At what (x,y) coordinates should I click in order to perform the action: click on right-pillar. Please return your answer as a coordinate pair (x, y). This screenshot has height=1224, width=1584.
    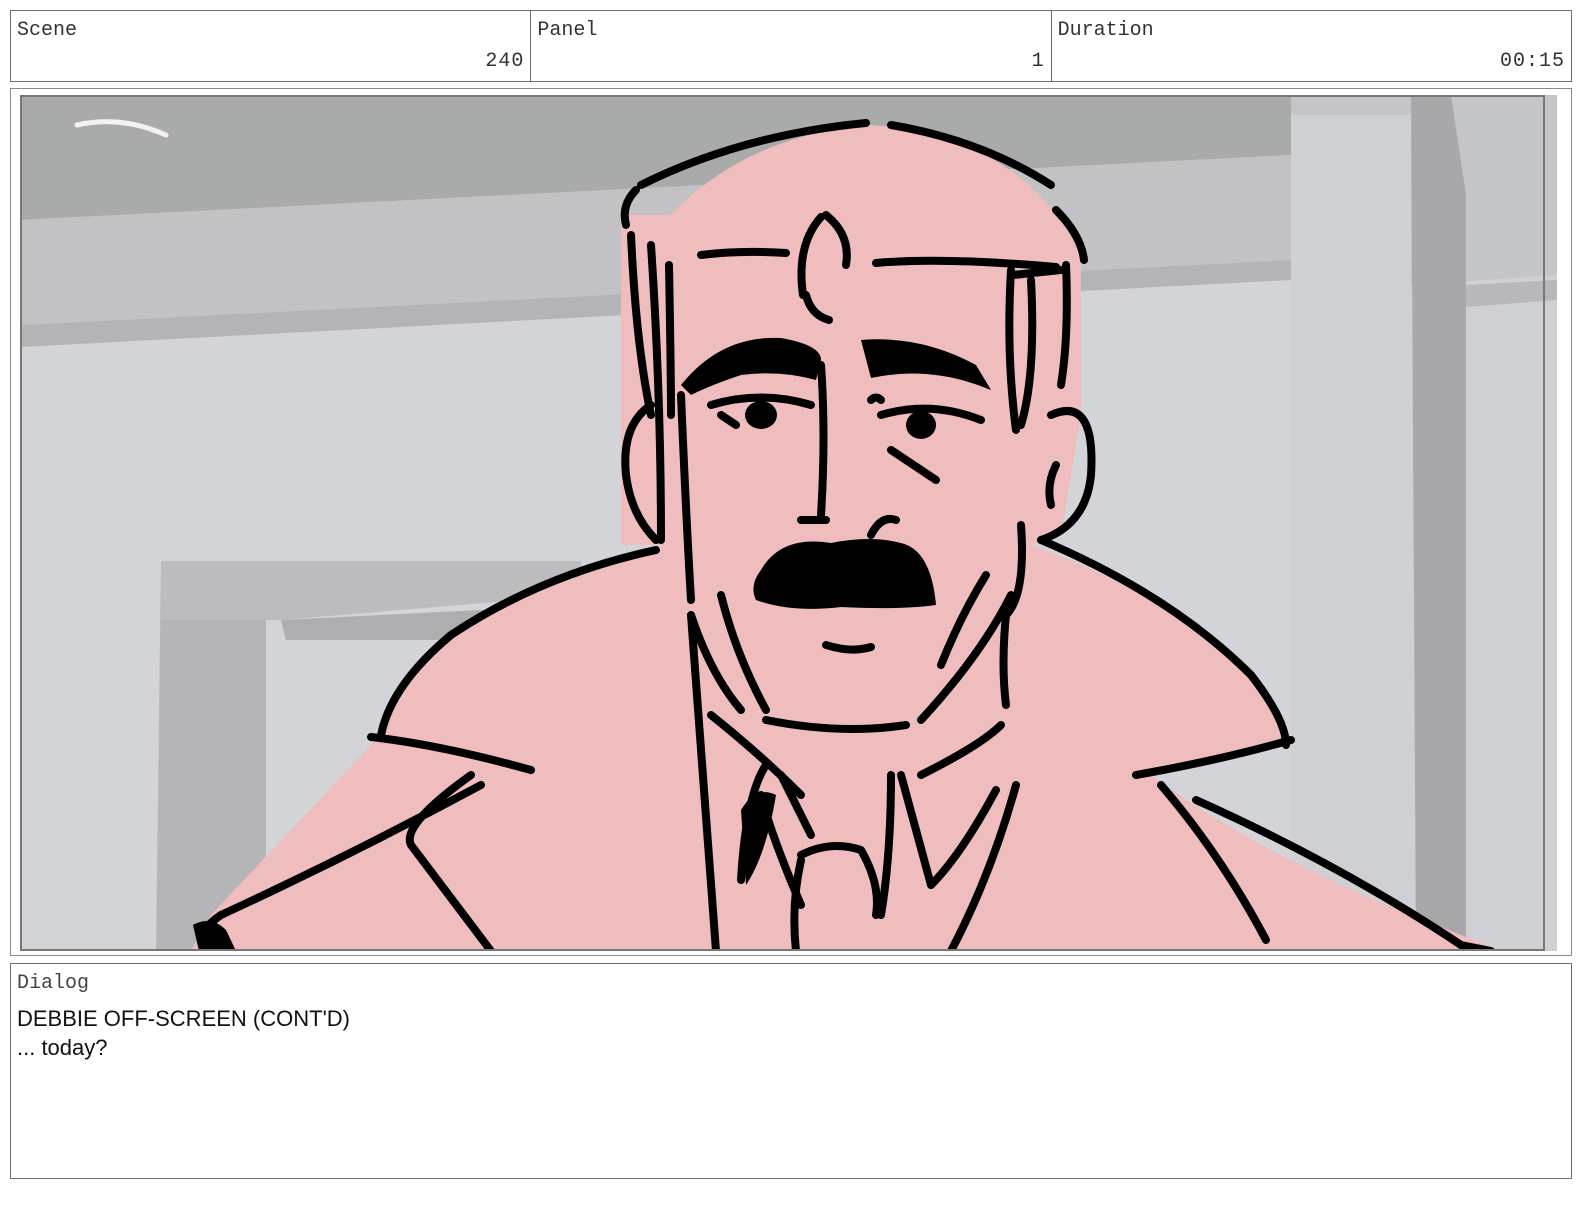
    Looking at the image, I should click on (1438, 523).